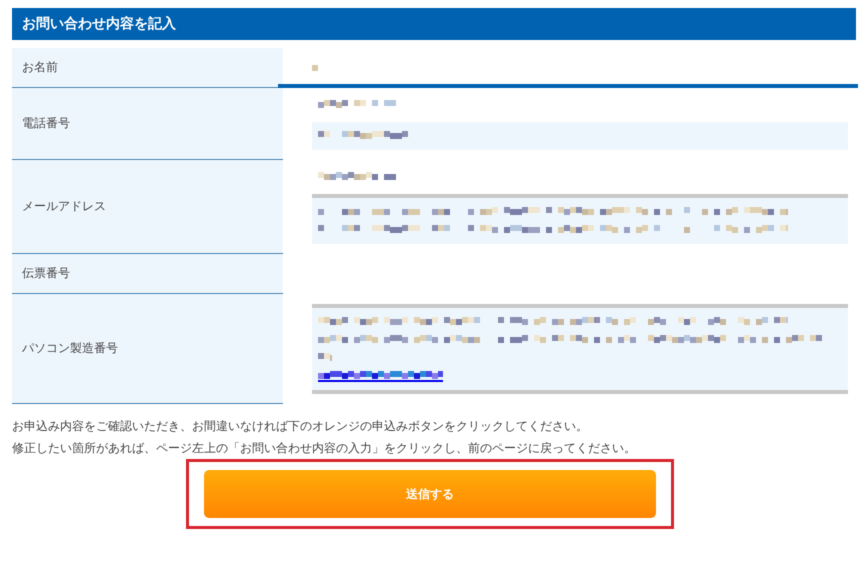  What do you see at coordinates (147, 68) in the screenshot?
I see `field-label: お名前` at bounding box center [147, 68].